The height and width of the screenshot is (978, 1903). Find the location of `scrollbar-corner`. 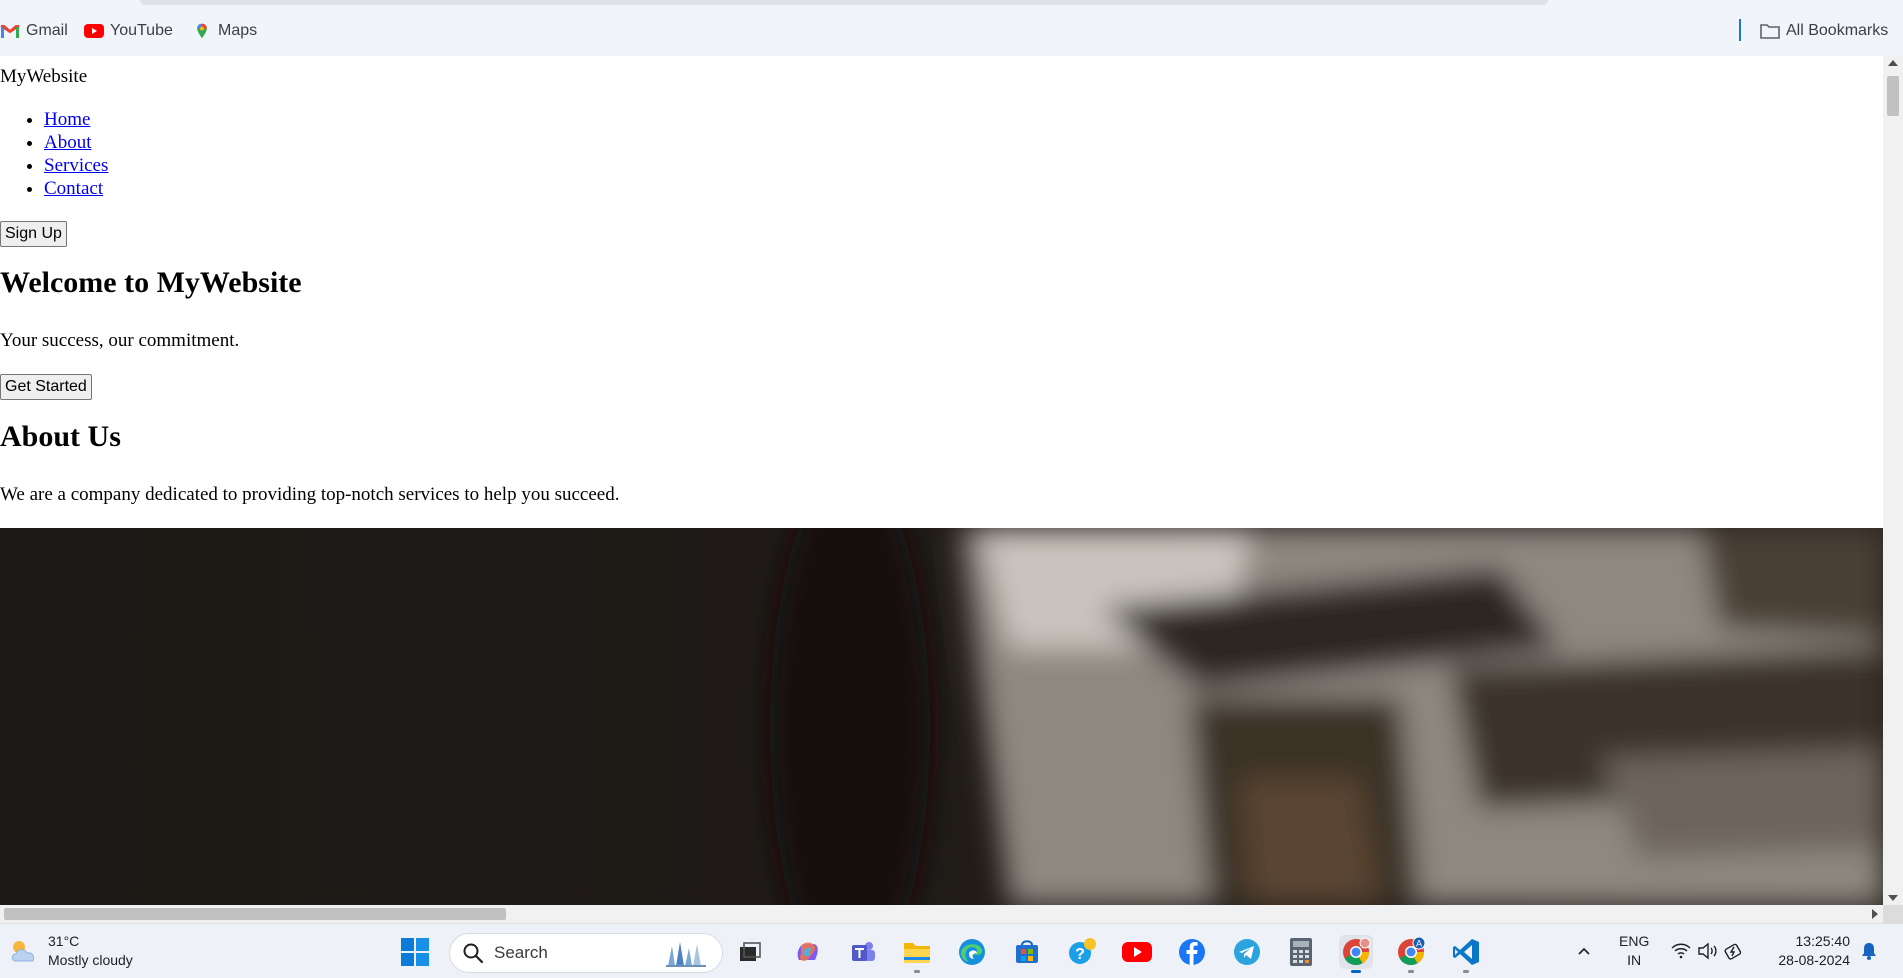

scrollbar-corner is located at coordinates (1893, 914).